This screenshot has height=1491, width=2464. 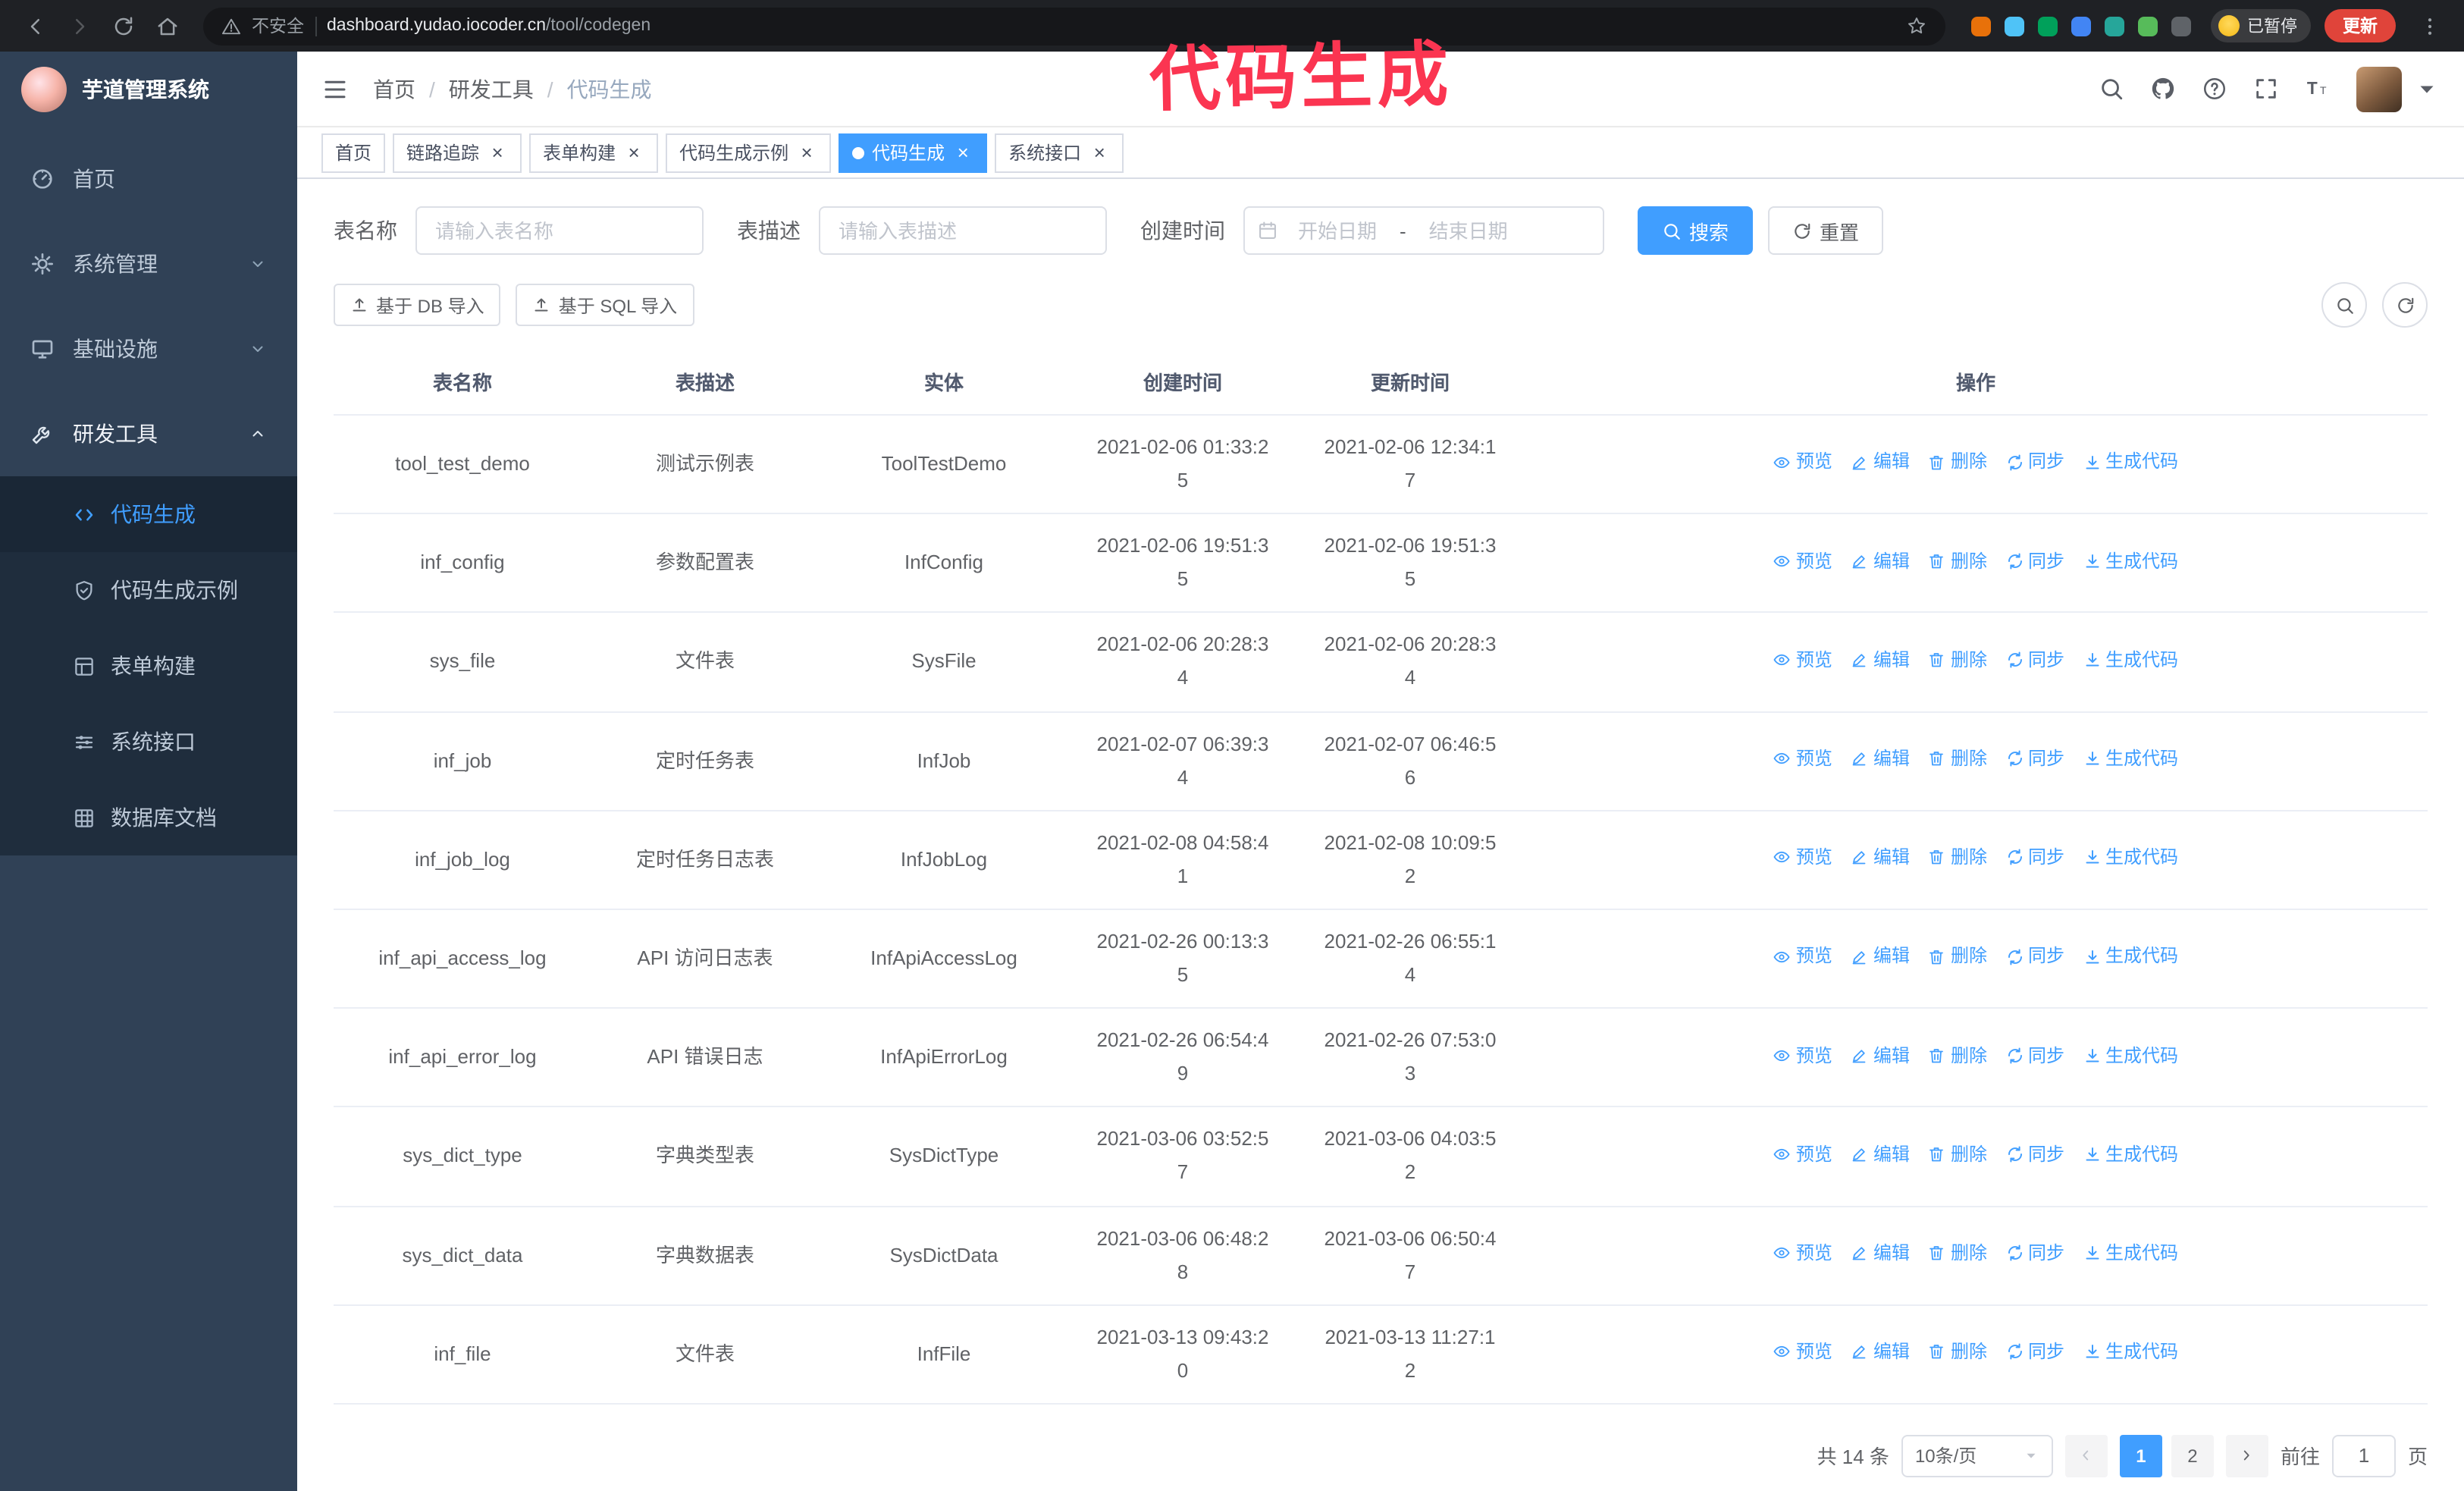 I want to click on reset-button: 重置, so click(x=1826, y=230).